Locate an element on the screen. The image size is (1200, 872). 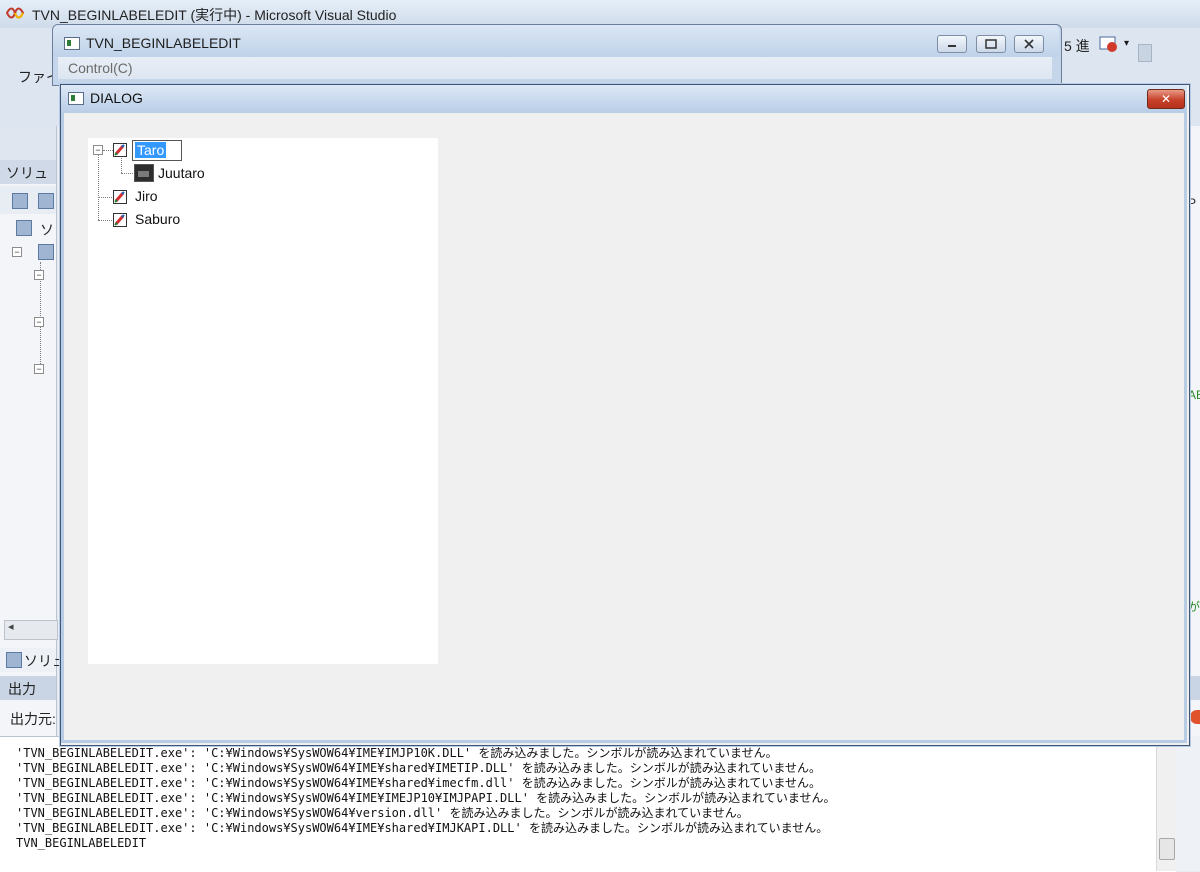
dialog-window-icon is located at coordinates (76, 98).